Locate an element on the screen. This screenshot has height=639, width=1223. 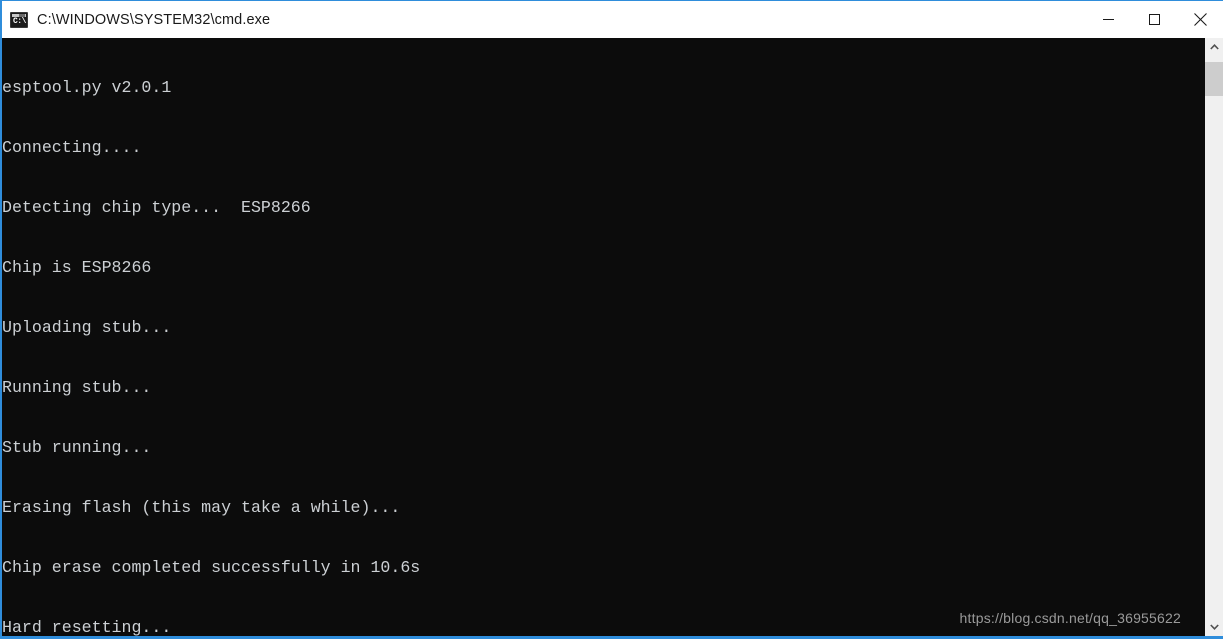
close-button is located at coordinates (1200, 20).